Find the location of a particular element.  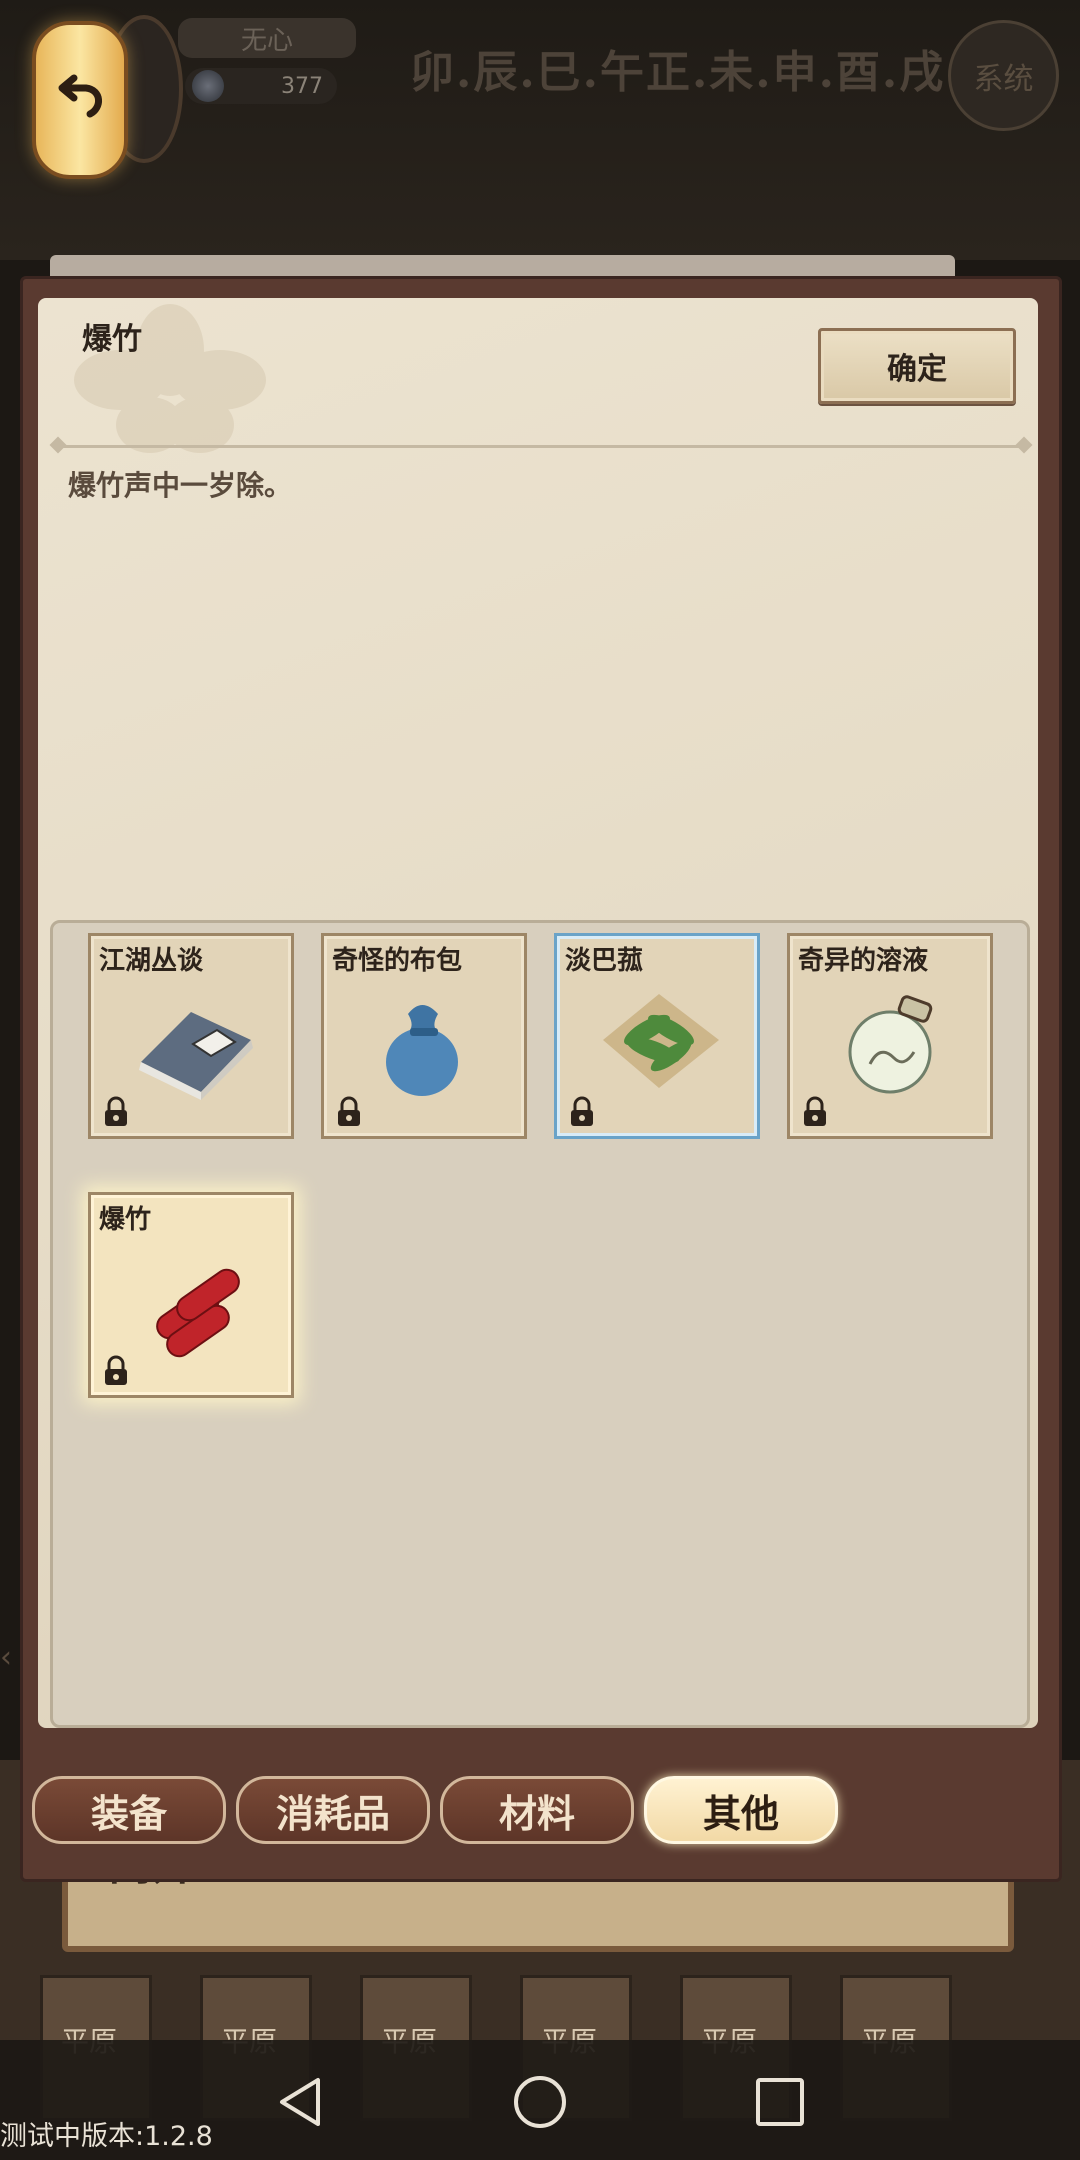

inventory-slot: 江湖丛谈 is located at coordinates (191, 1036).